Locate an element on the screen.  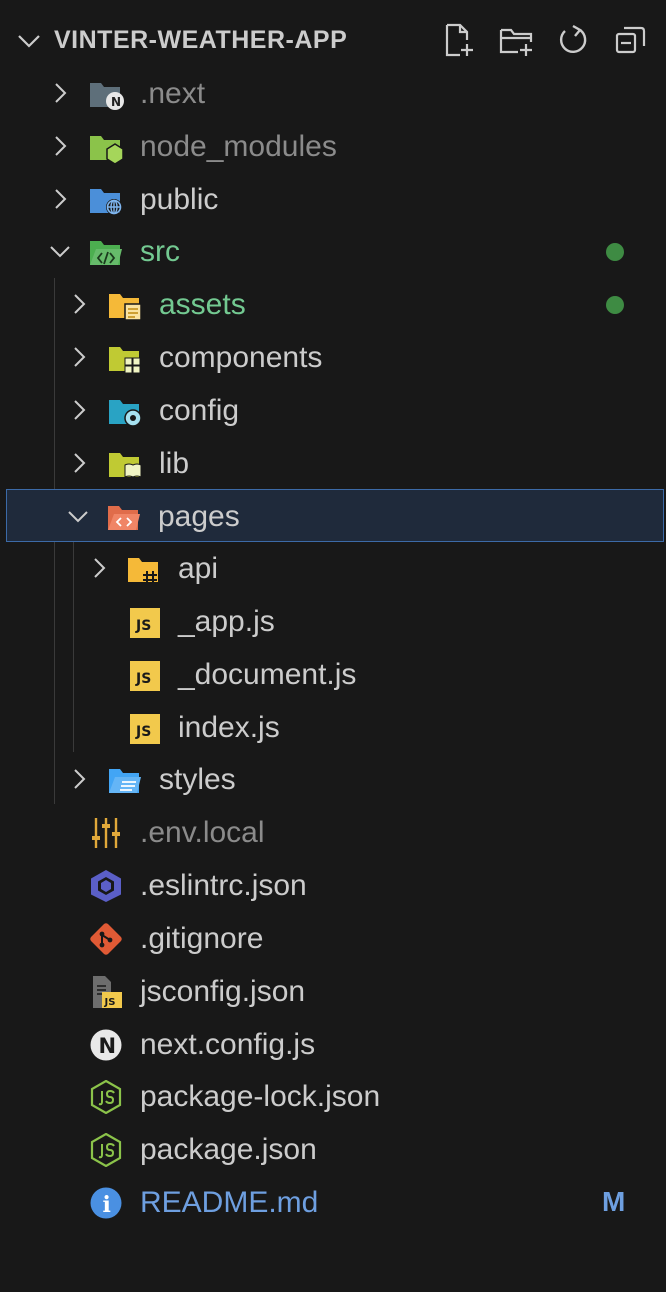
tree-item-label: components is located at coordinates (241, 357).